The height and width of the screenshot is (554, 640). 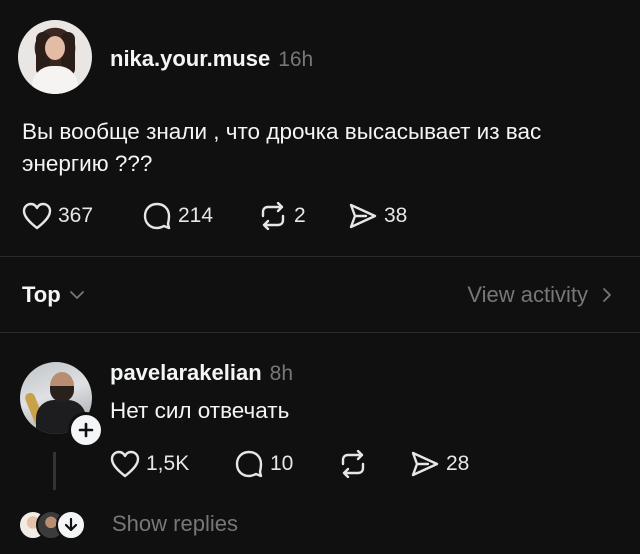 I want to click on reply-repost-button, so click(x=356, y=464).